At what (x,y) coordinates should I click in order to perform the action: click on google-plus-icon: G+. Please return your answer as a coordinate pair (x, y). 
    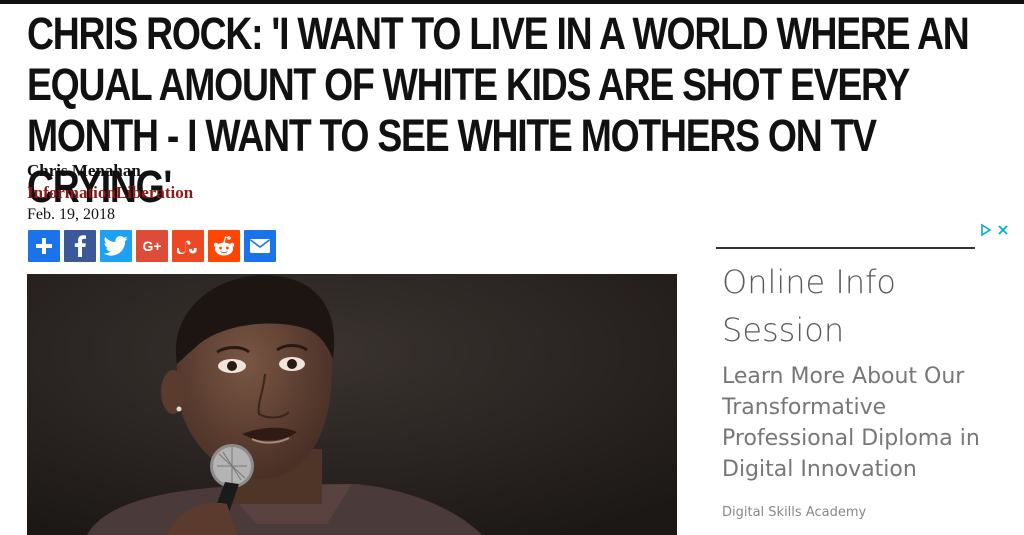
    Looking at the image, I should click on (152, 246).